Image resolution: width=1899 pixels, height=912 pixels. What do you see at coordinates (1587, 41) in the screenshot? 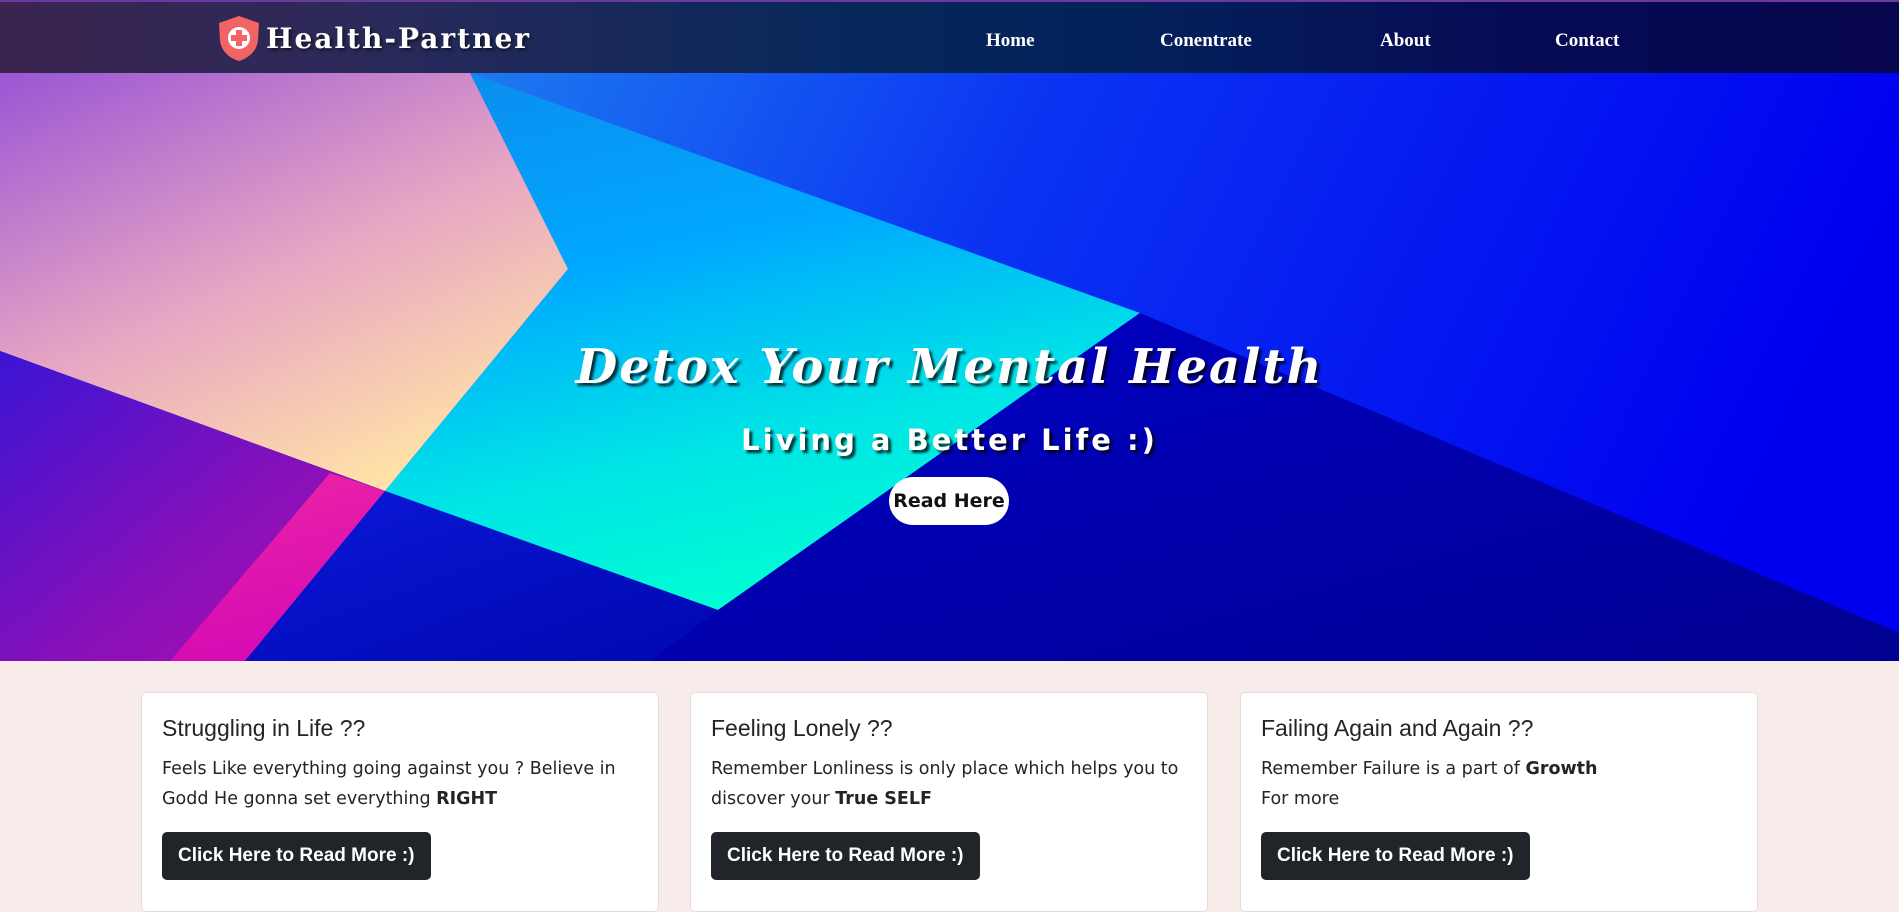
I see `nav-contact-link: Contact` at bounding box center [1587, 41].